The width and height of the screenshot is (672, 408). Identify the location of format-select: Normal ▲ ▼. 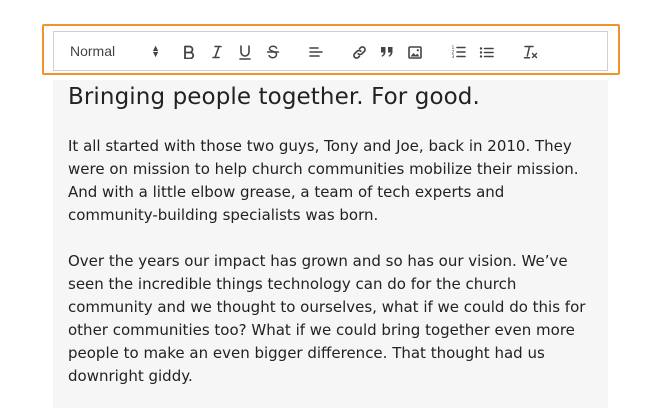
(115, 51).